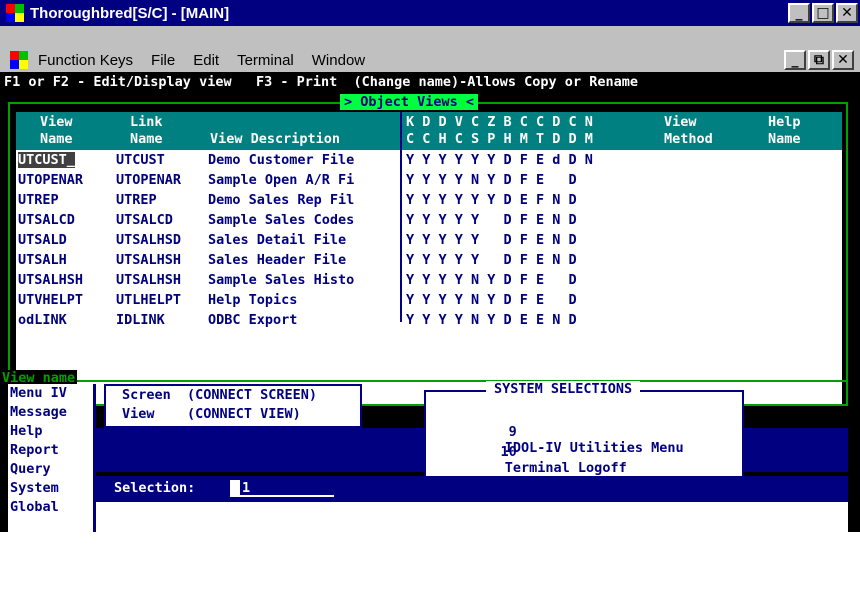  I want to click on description-cell: Sample Sales Codes, so click(281, 220).